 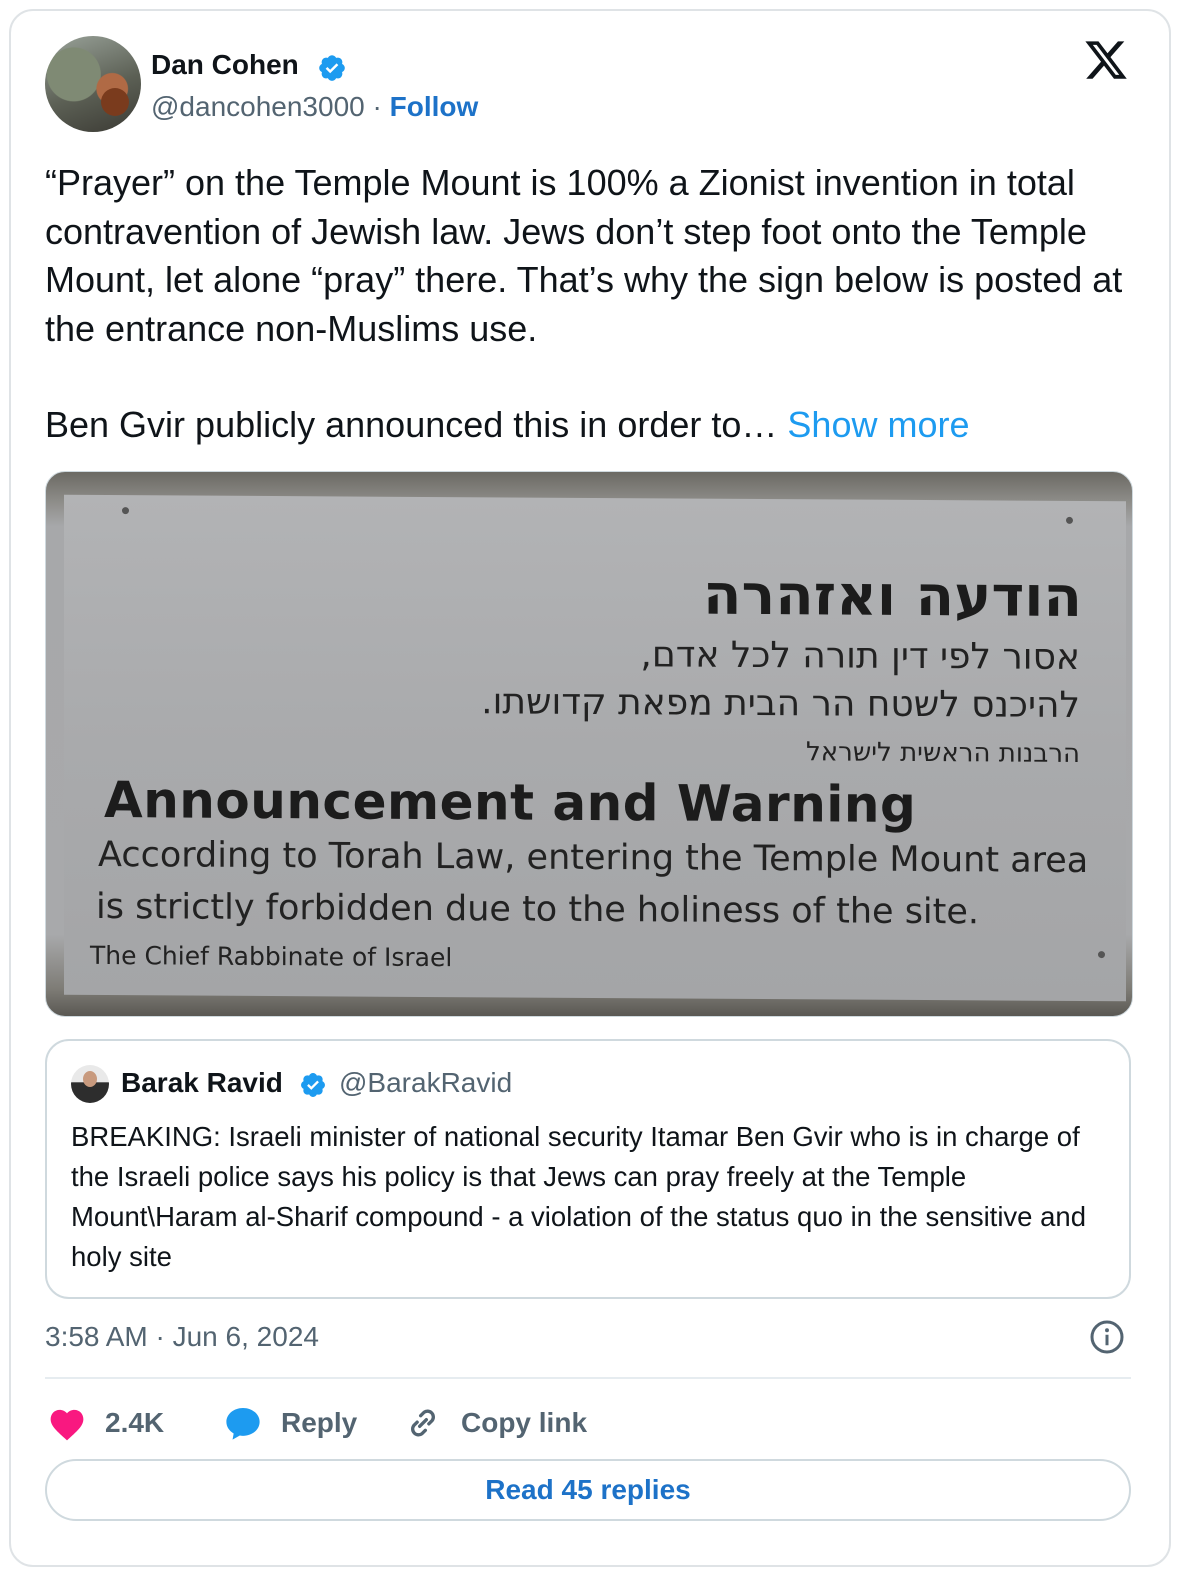 What do you see at coordinates (780, 703) in the screenshot?
I see `sign-hebrew-line: להיכנס לשטח הר הבית מפאת קדושתו.` at bounding box center [780, 703].